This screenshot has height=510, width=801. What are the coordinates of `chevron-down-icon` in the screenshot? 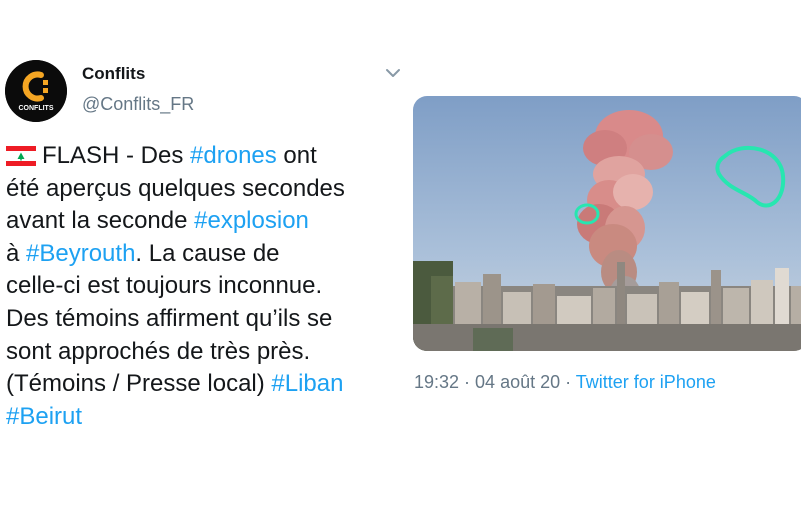 It's located at (393, 73).